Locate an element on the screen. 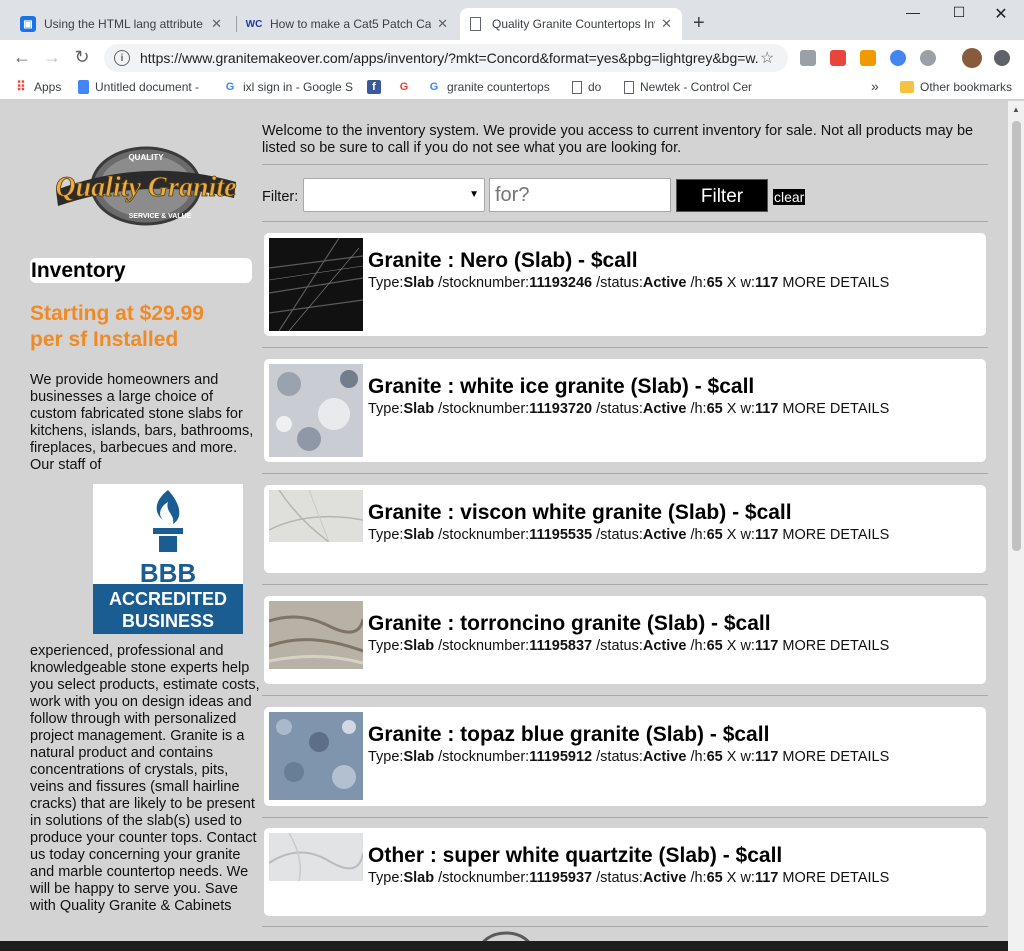  tab-title: Quality Granite Countertops Inve is located at coordinates (574, 24).